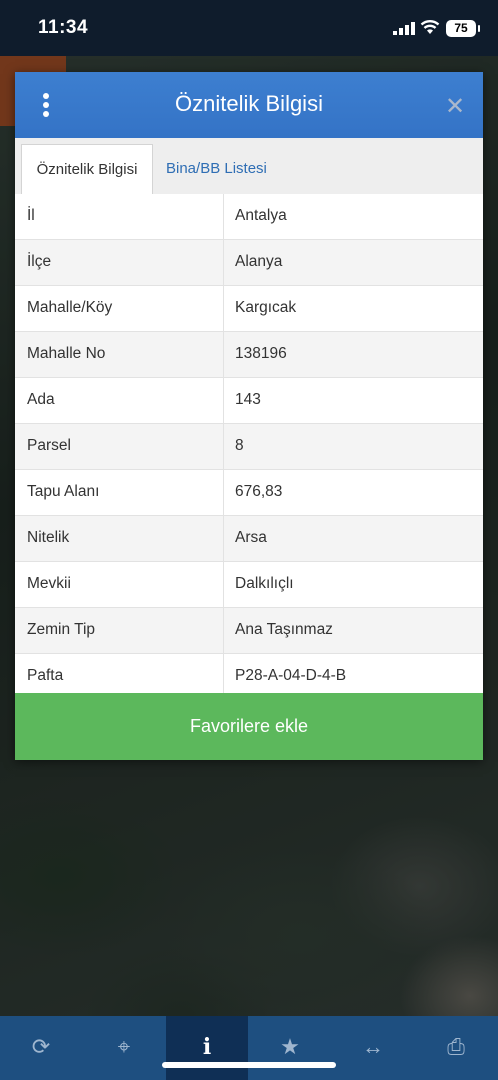 The width and height of the screenshot is (498, 1080). Describe the element at coordinates (249, 726) in the screenshot. I see `add-to-favorites-button: Favorilere ekle` at that location.